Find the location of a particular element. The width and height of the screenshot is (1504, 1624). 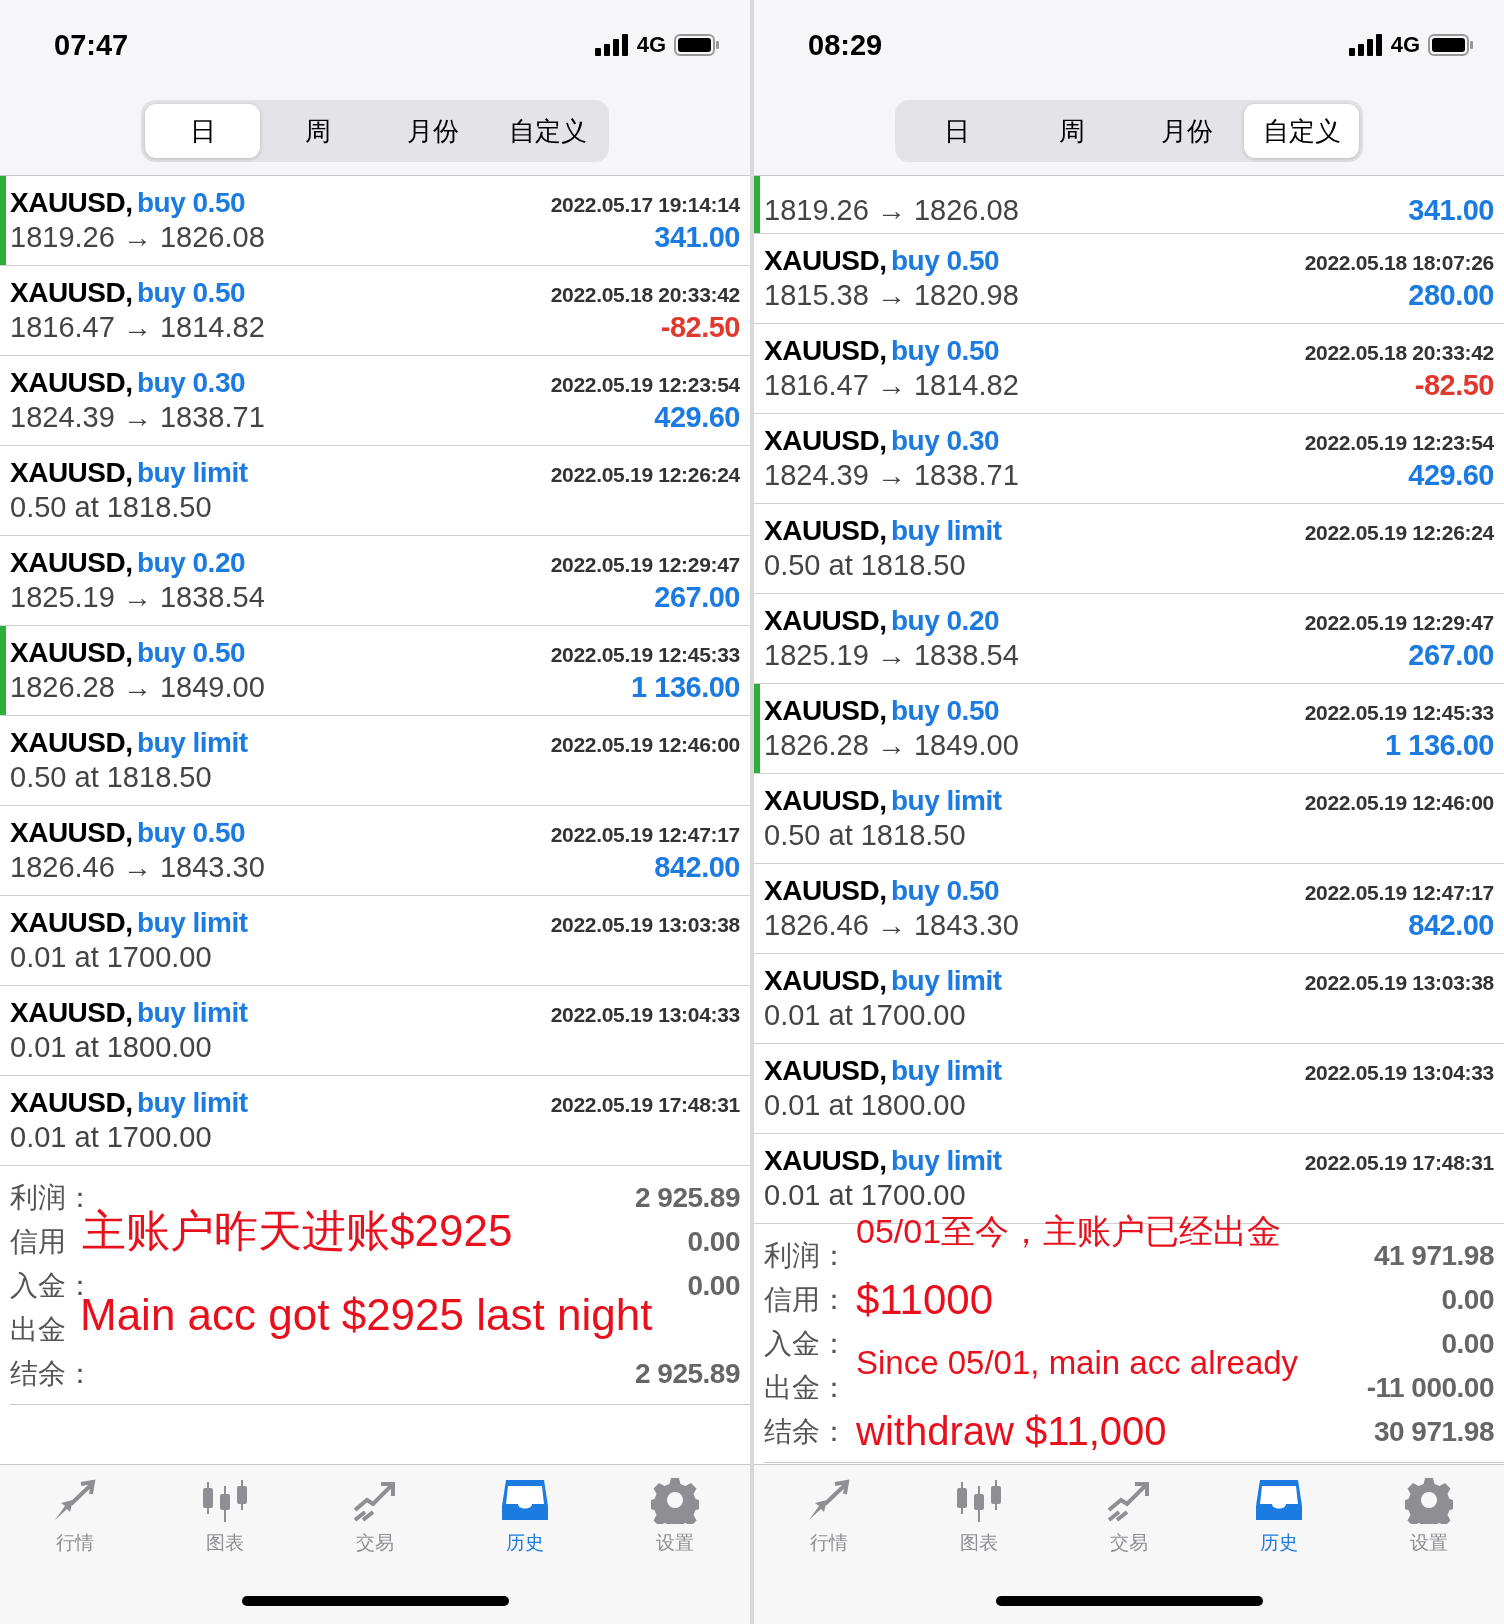

price-detail: 1824.39 → 1838.71 is located at coordinates (891, 475).